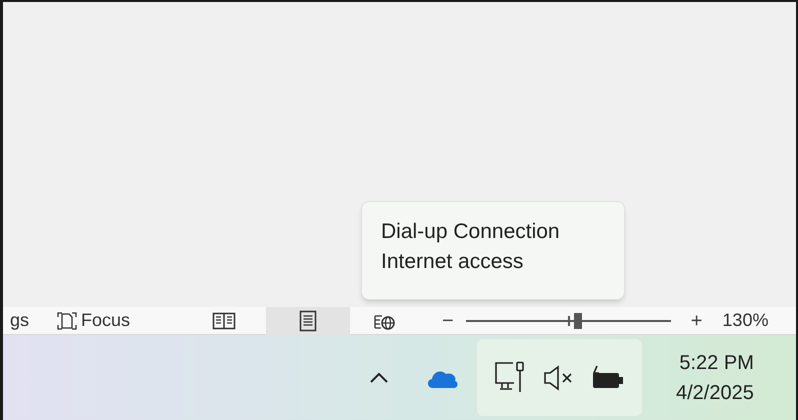 The height and width of the screenshot is (420, 798). I want to click on zoom-slider-thumb, so click(578, 320).